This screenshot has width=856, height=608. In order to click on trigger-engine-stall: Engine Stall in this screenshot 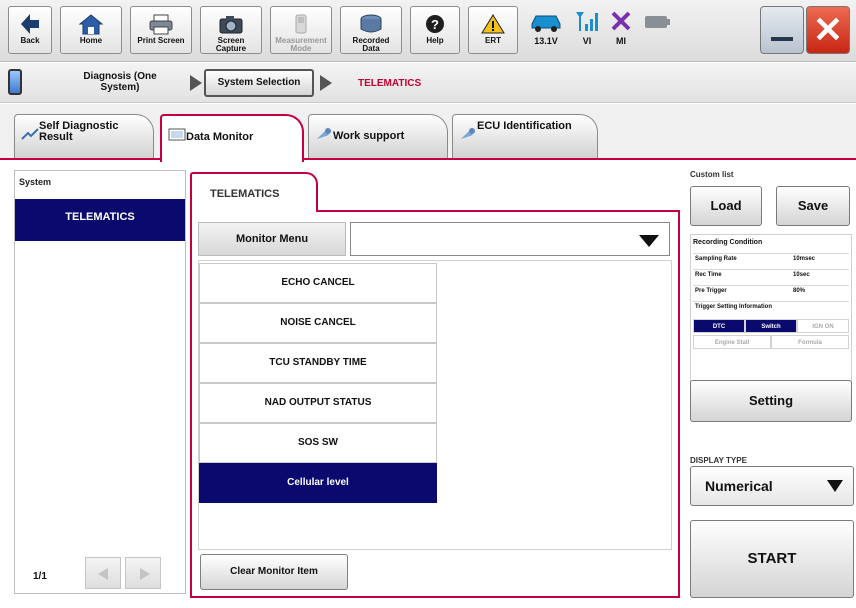, I will do `click(732, 342)`.